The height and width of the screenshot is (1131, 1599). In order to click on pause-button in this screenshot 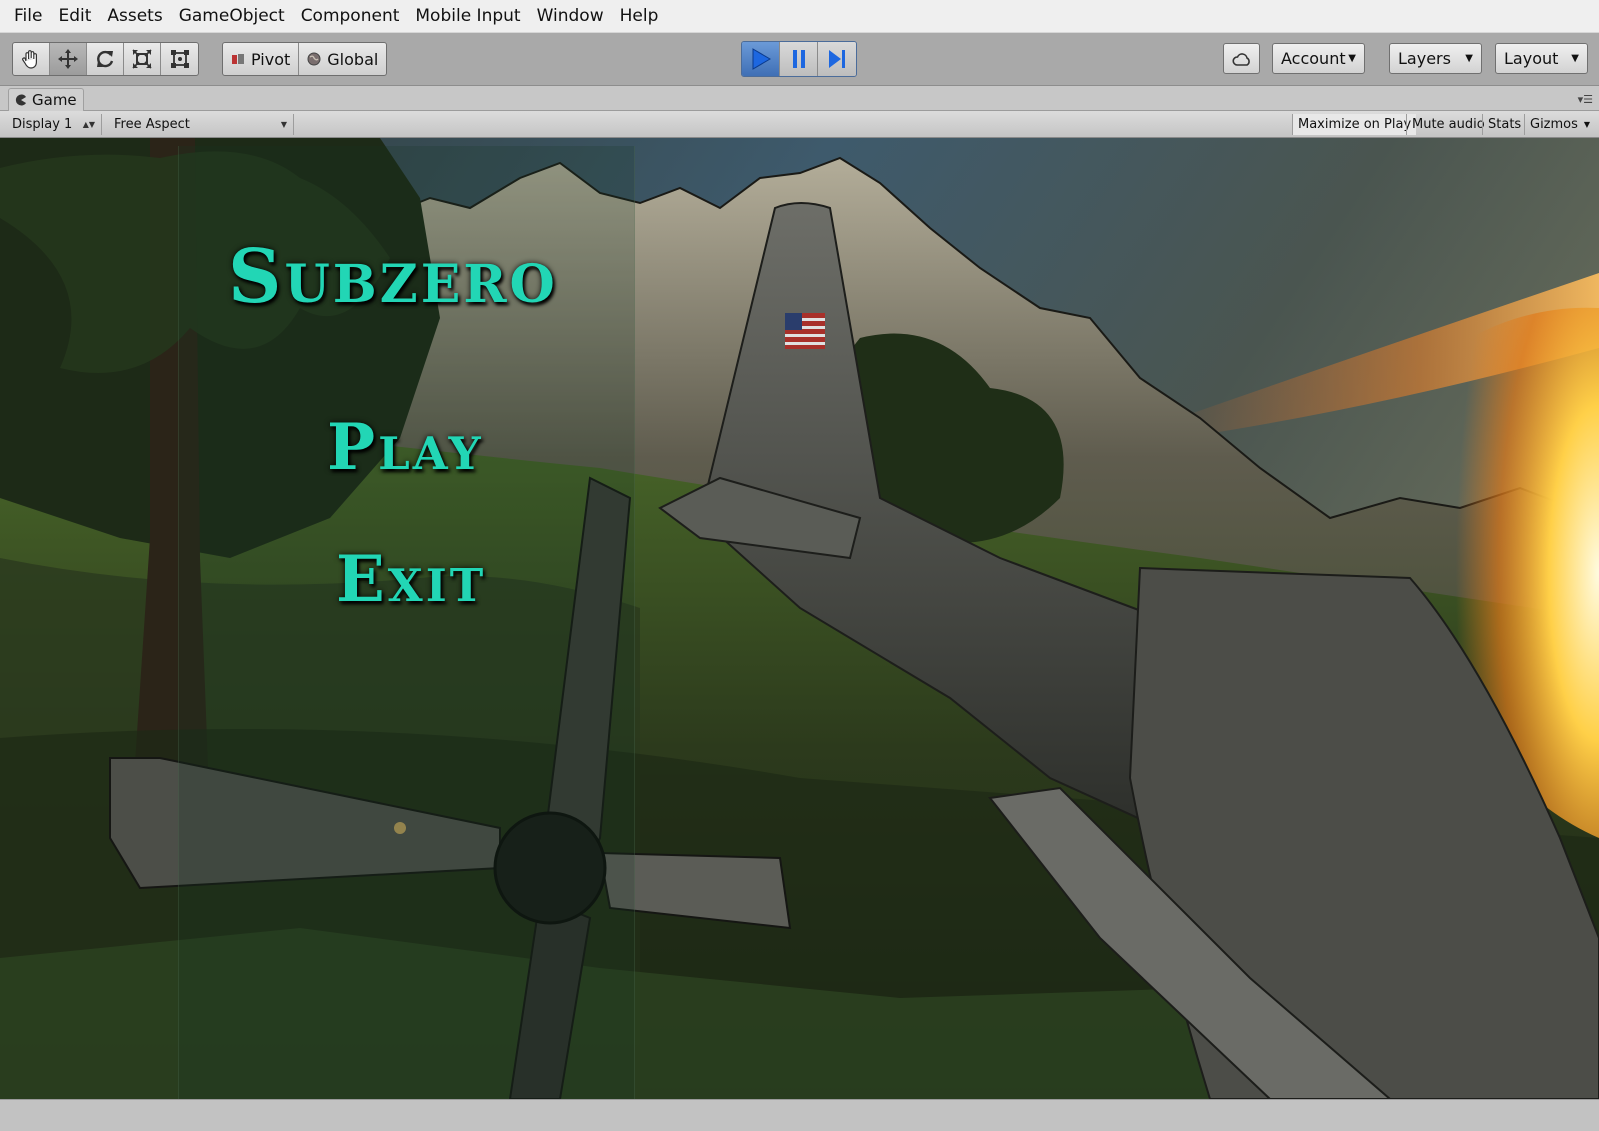, I will do `click(799, 59)`.